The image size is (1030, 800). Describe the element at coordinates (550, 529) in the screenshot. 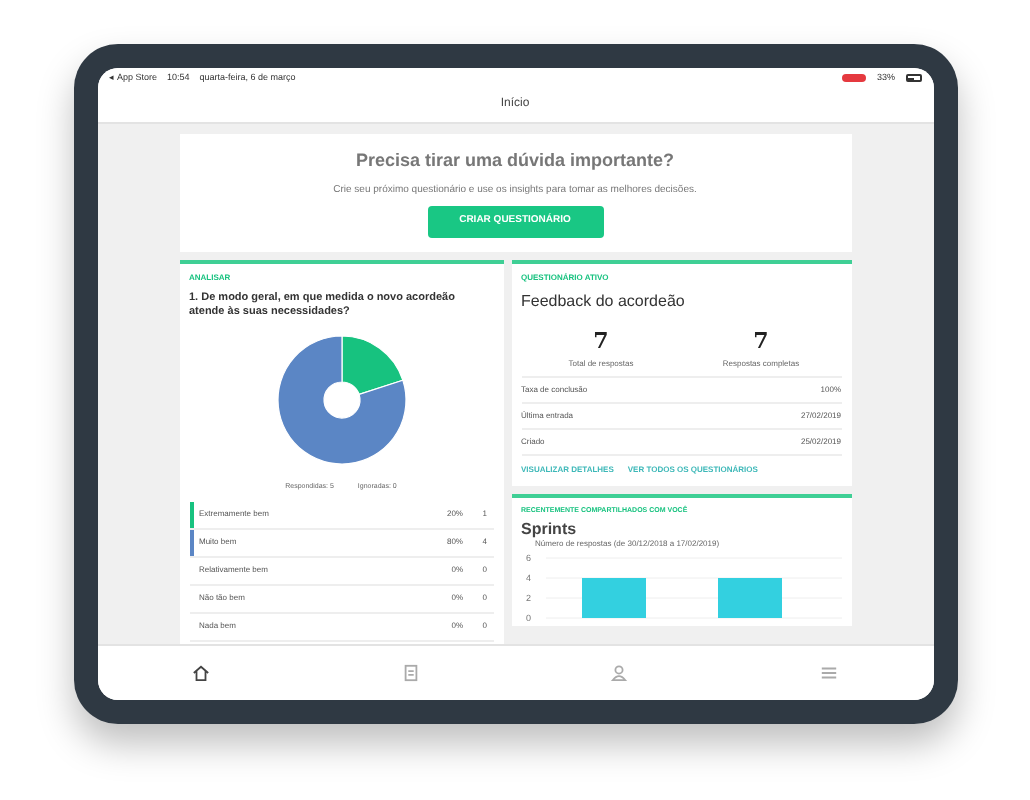

I see `shared-title: Sprints` at that location.